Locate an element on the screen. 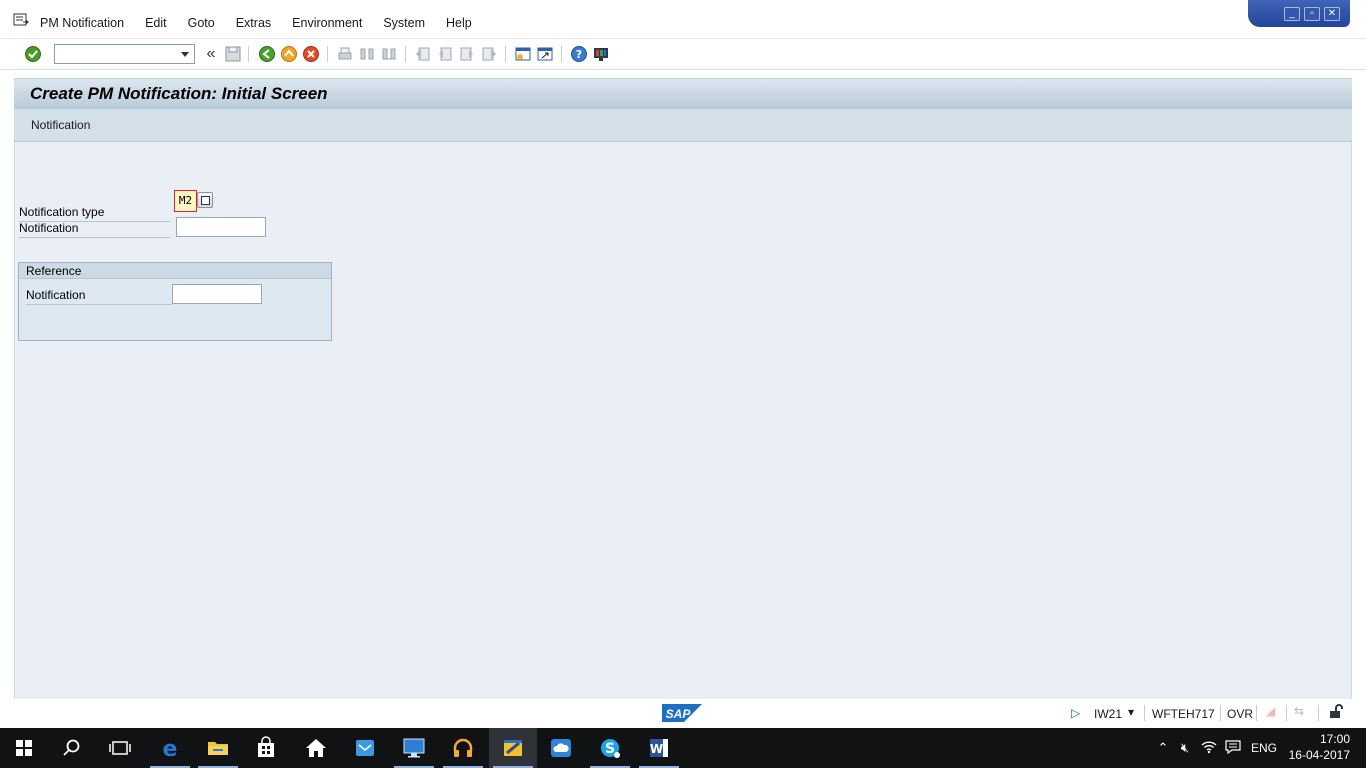 The height and width of the screenshot is (768, 1366). enter-icon is located at coordinates (33, 54).